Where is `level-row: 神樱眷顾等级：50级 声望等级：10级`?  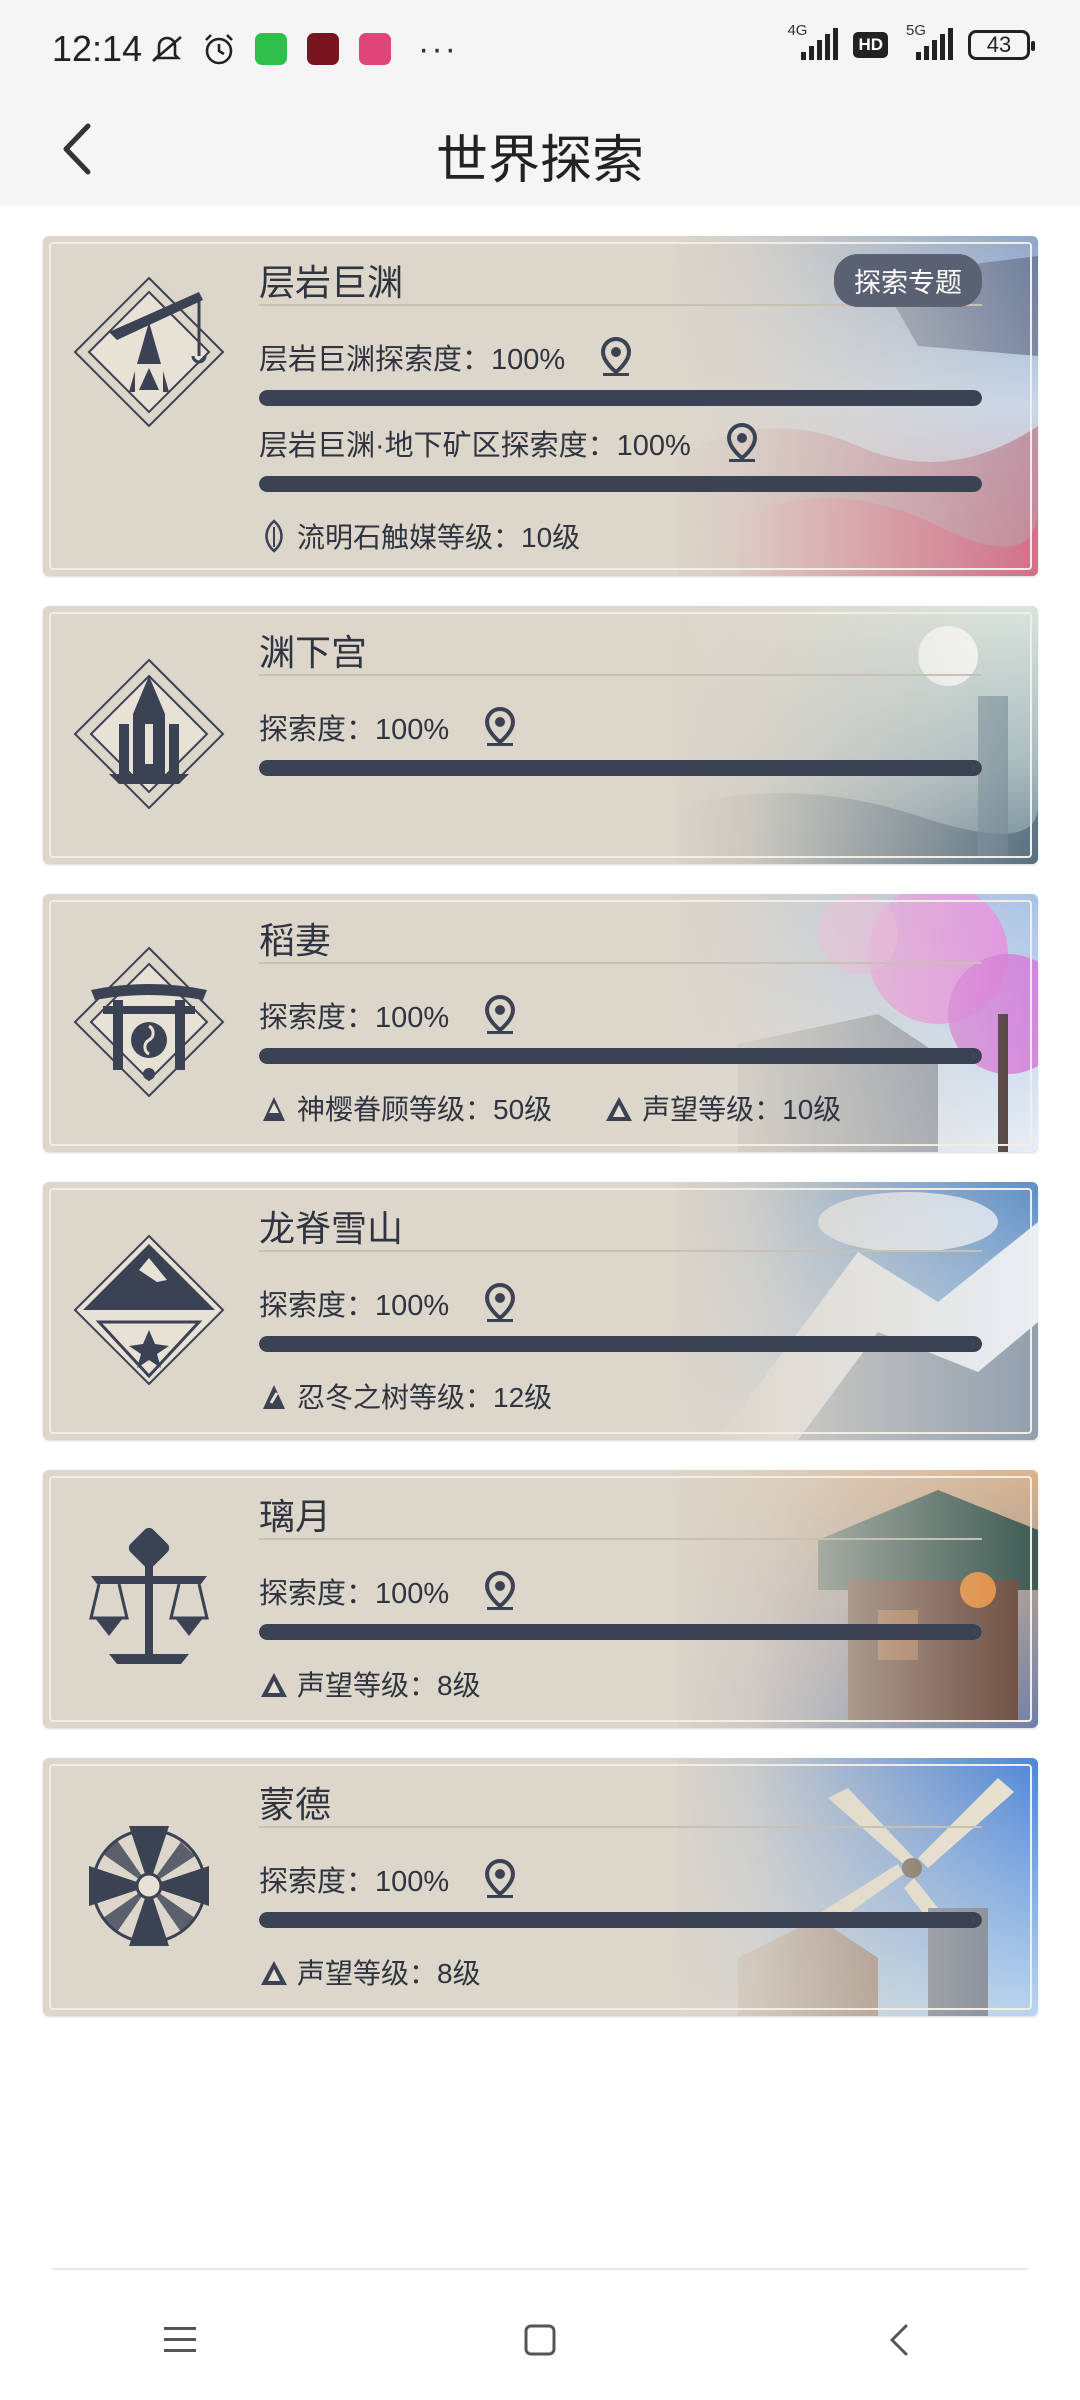 level-row: 神樱眷顾等级：50级 声望等级：10级 is located at coordinates (576, 1108).